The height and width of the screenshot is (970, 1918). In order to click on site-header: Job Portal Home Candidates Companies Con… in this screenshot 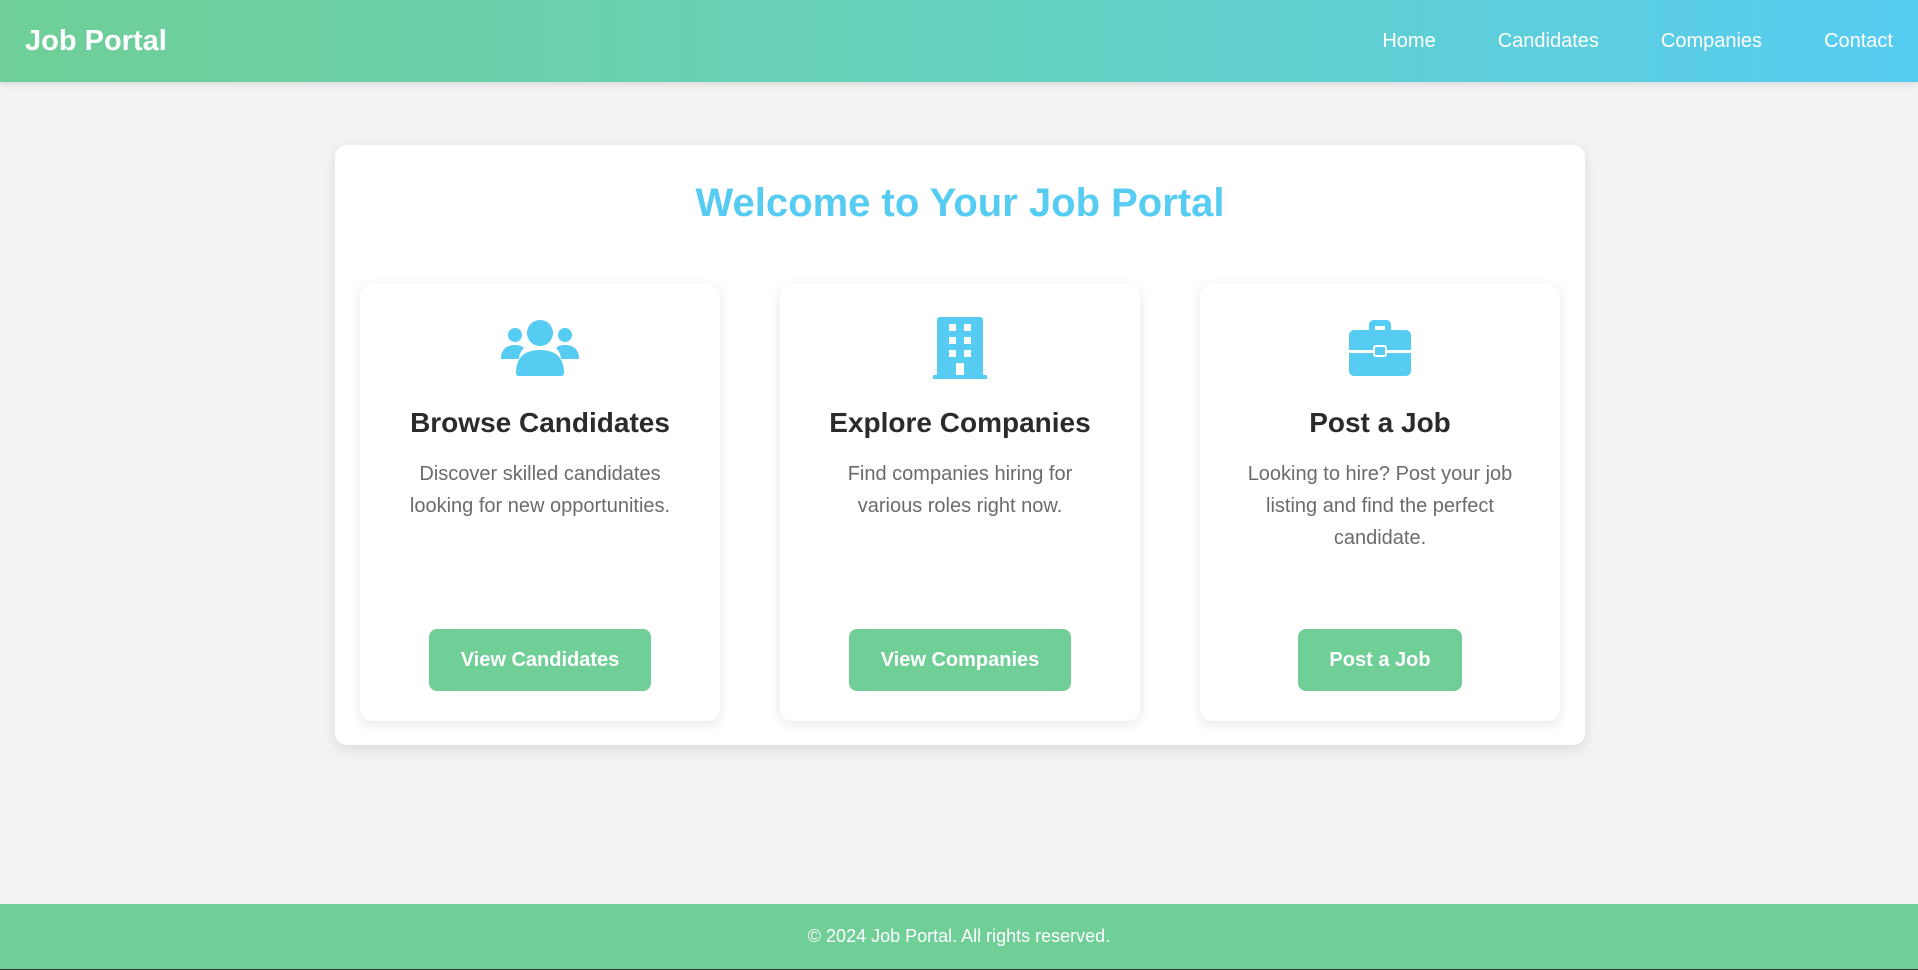, I will do `click(959, 41)`.